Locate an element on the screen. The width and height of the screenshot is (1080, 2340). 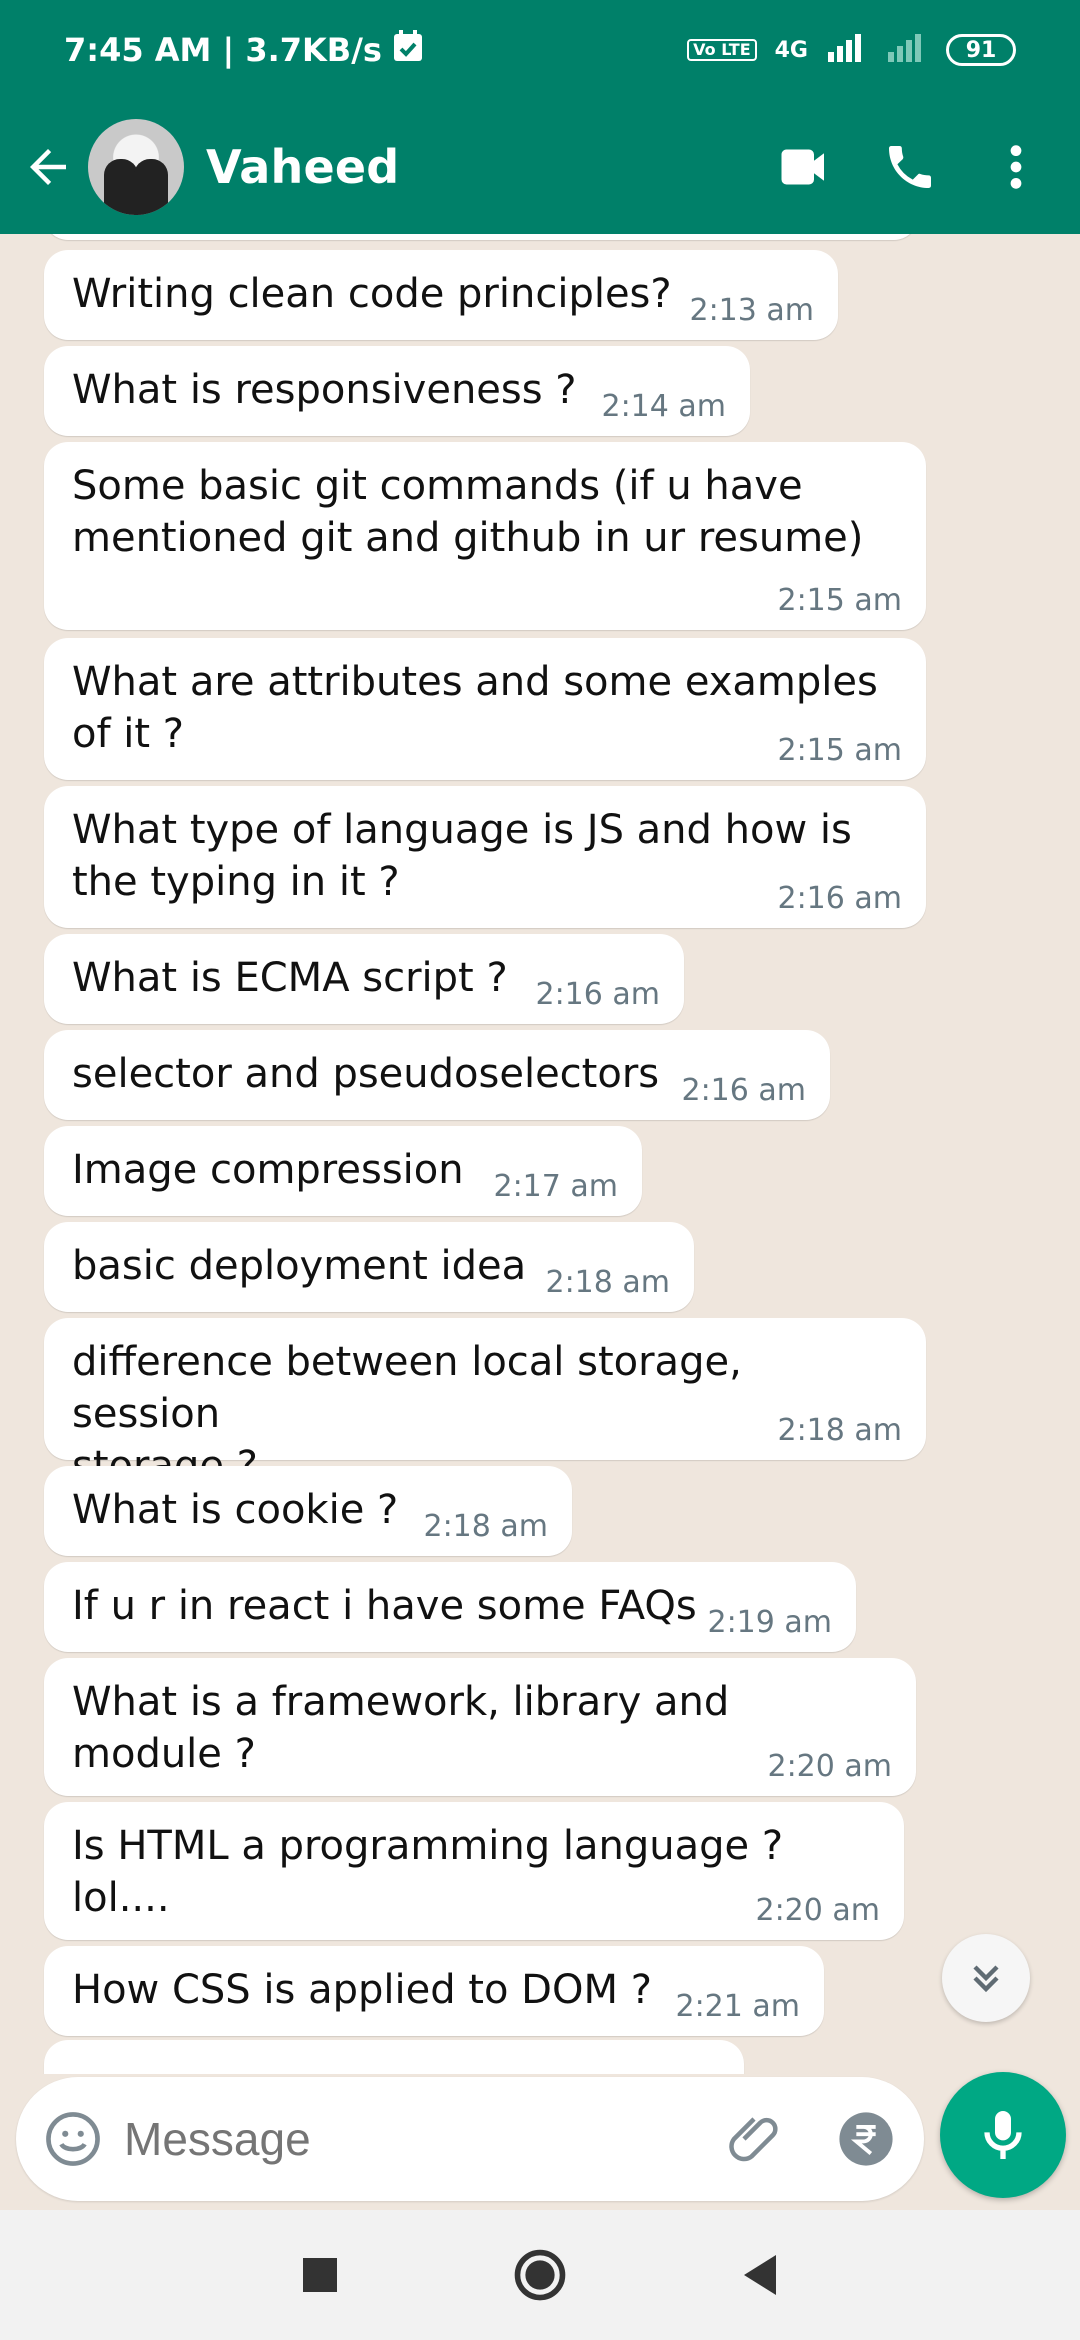
video-call-button is located at coordinates (804, 167).